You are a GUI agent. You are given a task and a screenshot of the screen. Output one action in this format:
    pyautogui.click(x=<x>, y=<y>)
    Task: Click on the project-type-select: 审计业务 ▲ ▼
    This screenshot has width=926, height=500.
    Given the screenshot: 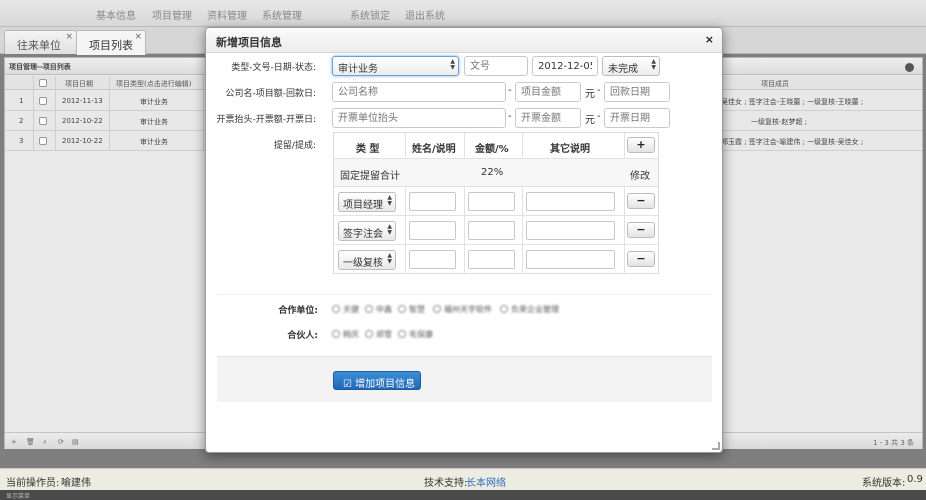 What is the action you would take?
    pyautogui.click(x=395, y=66)
    